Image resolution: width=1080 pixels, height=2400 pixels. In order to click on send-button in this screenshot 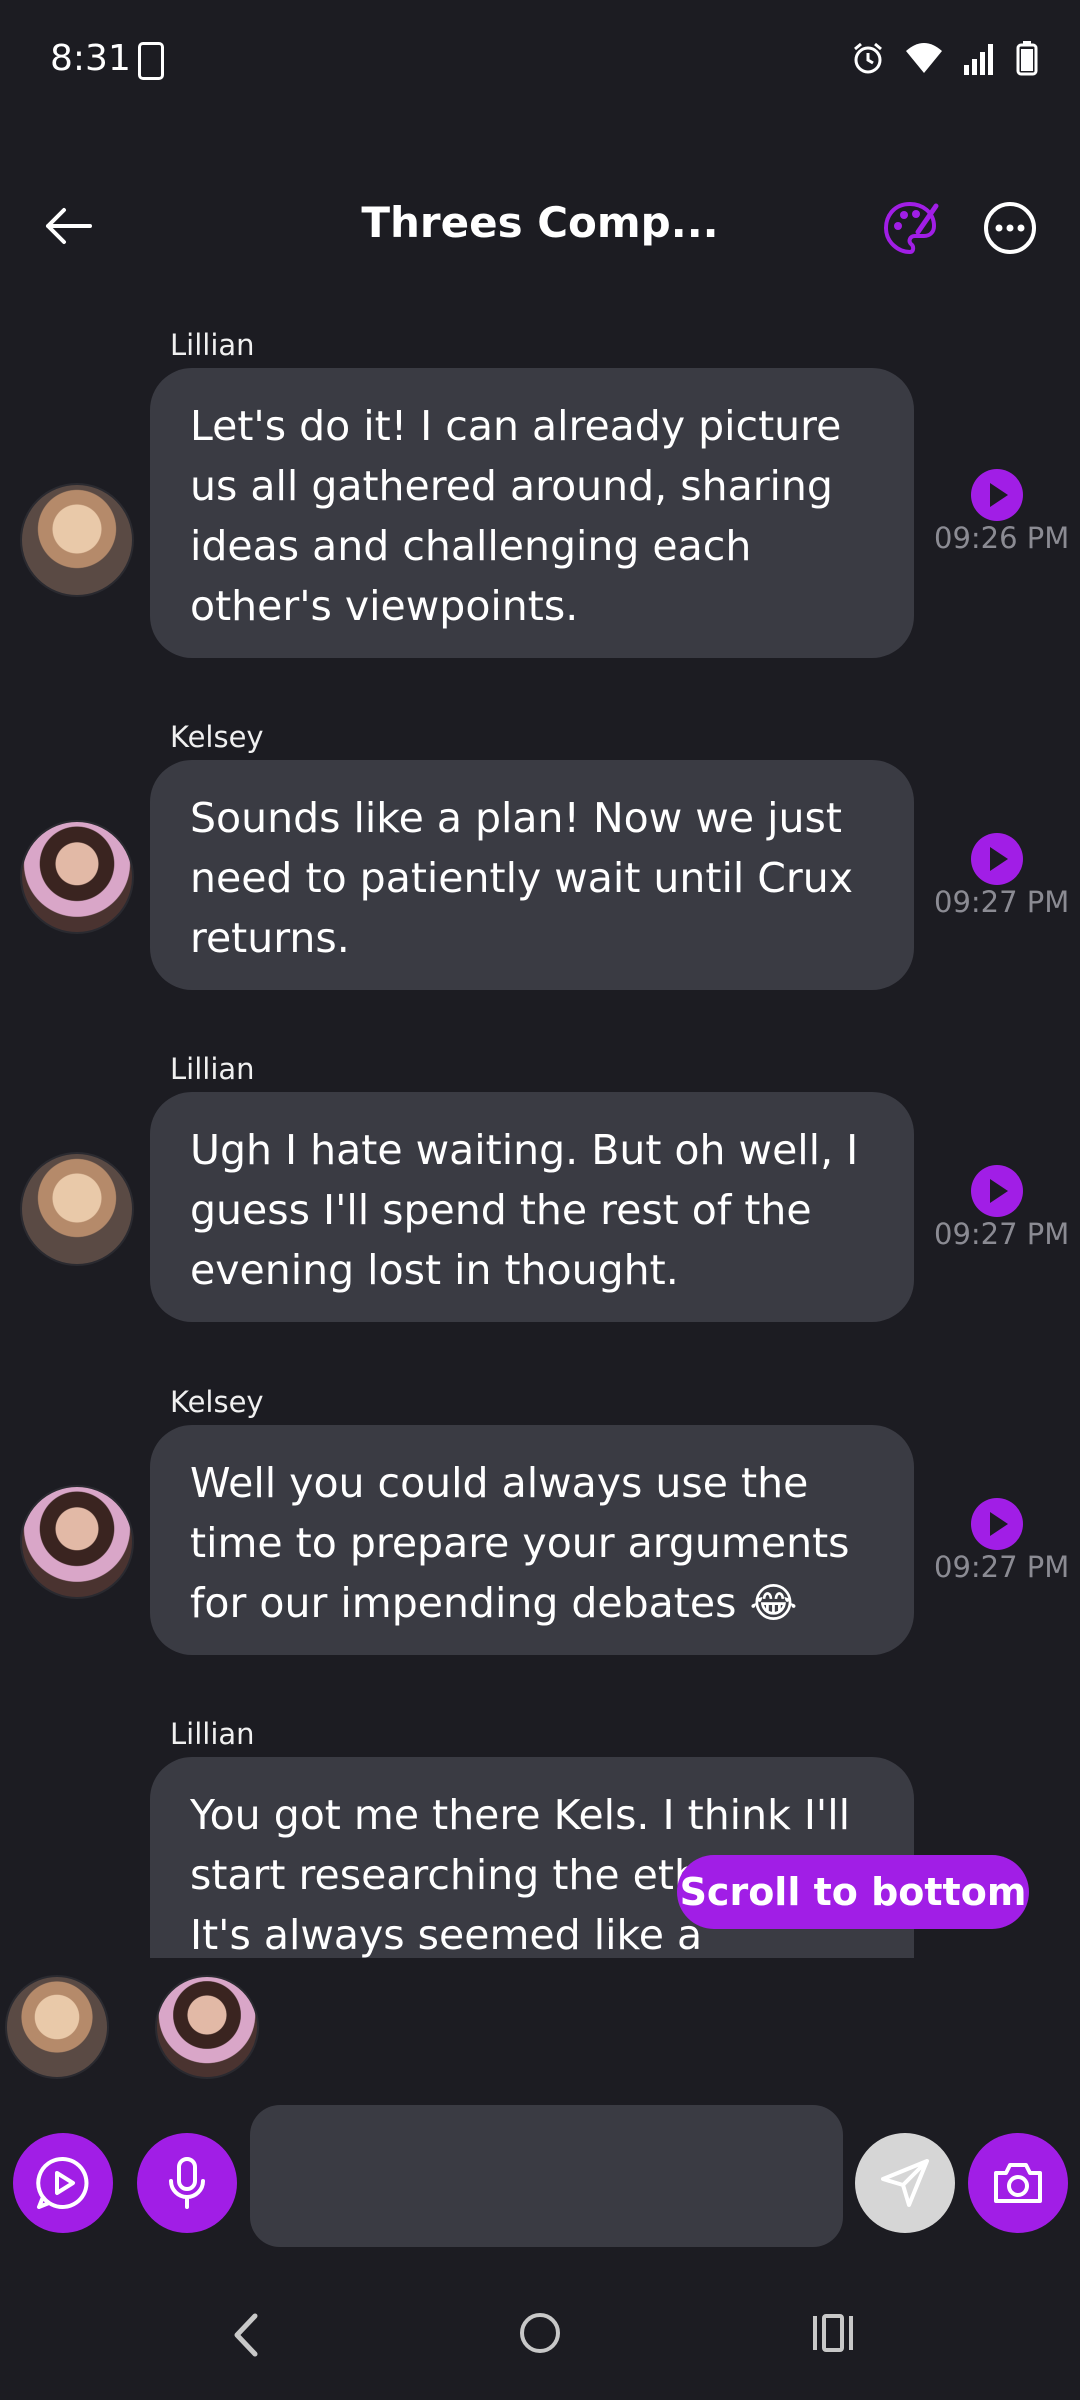, I will do `click(905, 2183)`.